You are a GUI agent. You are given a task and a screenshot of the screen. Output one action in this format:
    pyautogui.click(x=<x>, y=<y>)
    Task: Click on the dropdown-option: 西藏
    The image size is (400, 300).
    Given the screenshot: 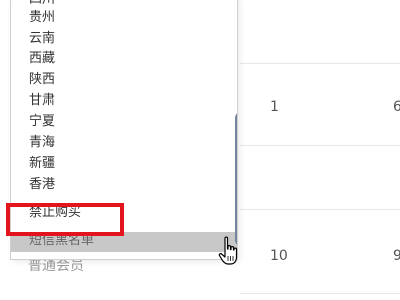 What is the action you would take?
    pyautogui.click(x=42, y=59)
    